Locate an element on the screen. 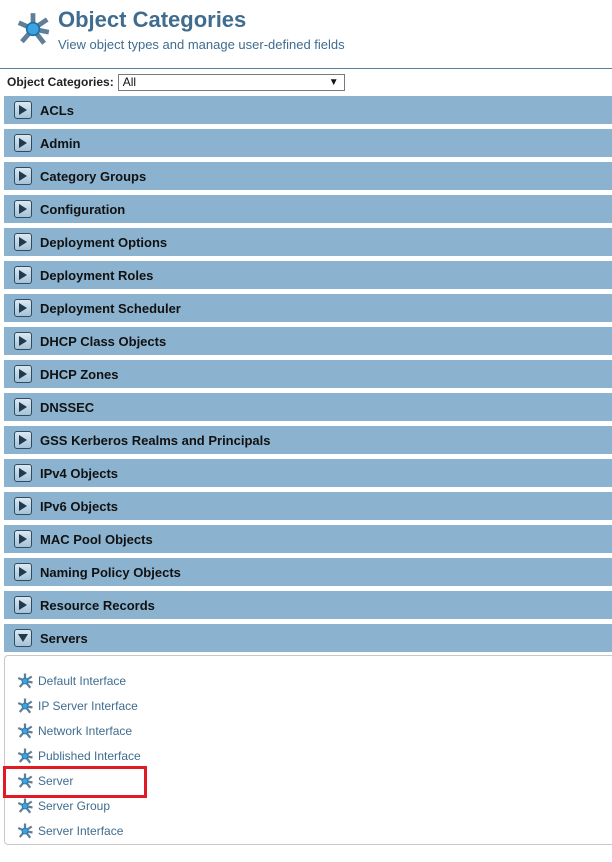 This screenshot has height=862, width=612. servers-item-server-interface: Server Interface is located at coordinates (69, 831).